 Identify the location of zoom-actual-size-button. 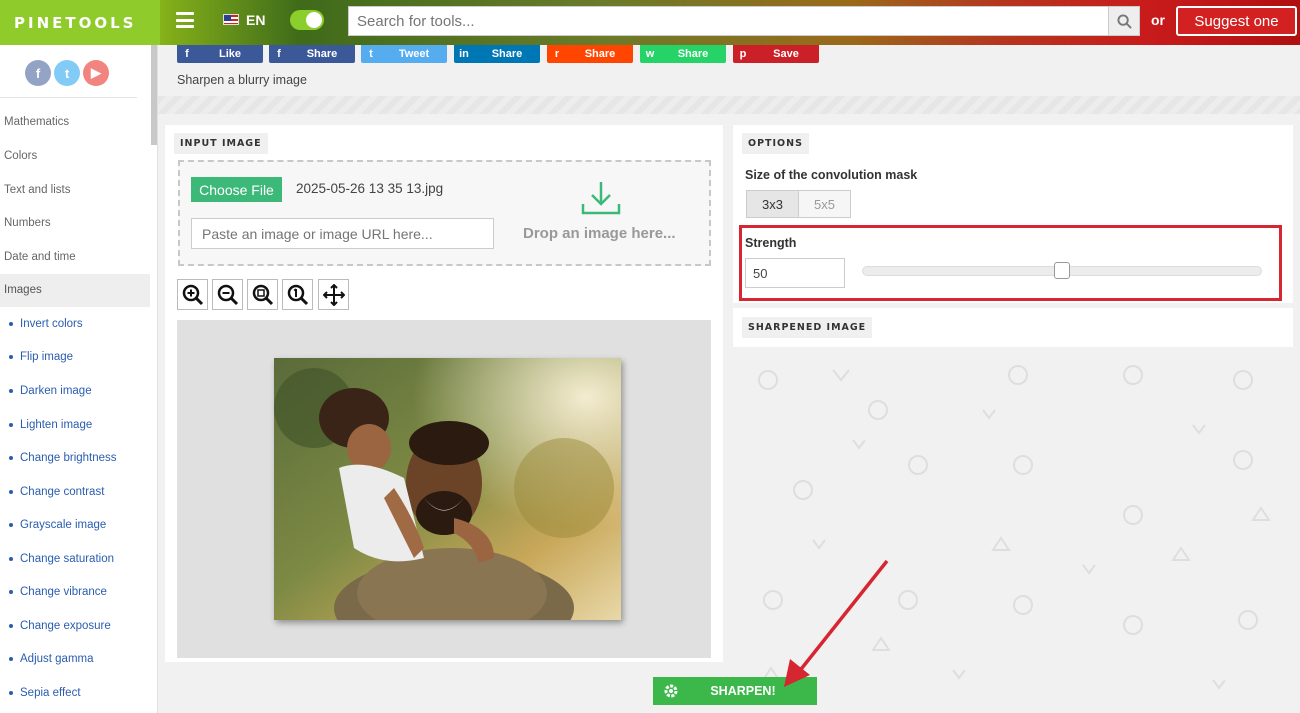
(297, 294).